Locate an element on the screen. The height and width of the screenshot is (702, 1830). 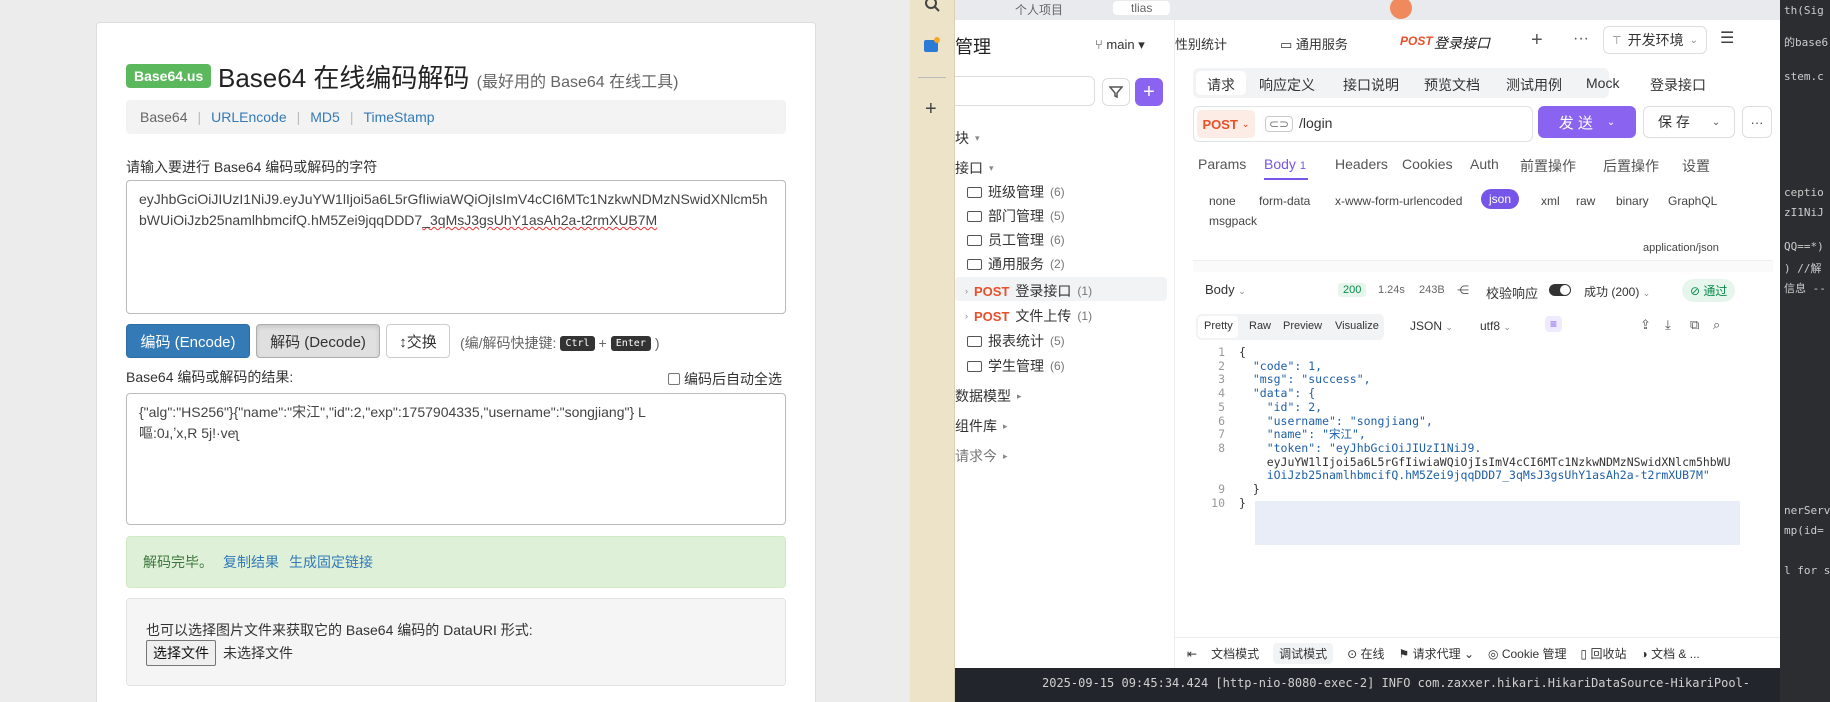
proxy-selector: ⚑ 请求代理 ⌄ is located at coordinates (1437, 653).